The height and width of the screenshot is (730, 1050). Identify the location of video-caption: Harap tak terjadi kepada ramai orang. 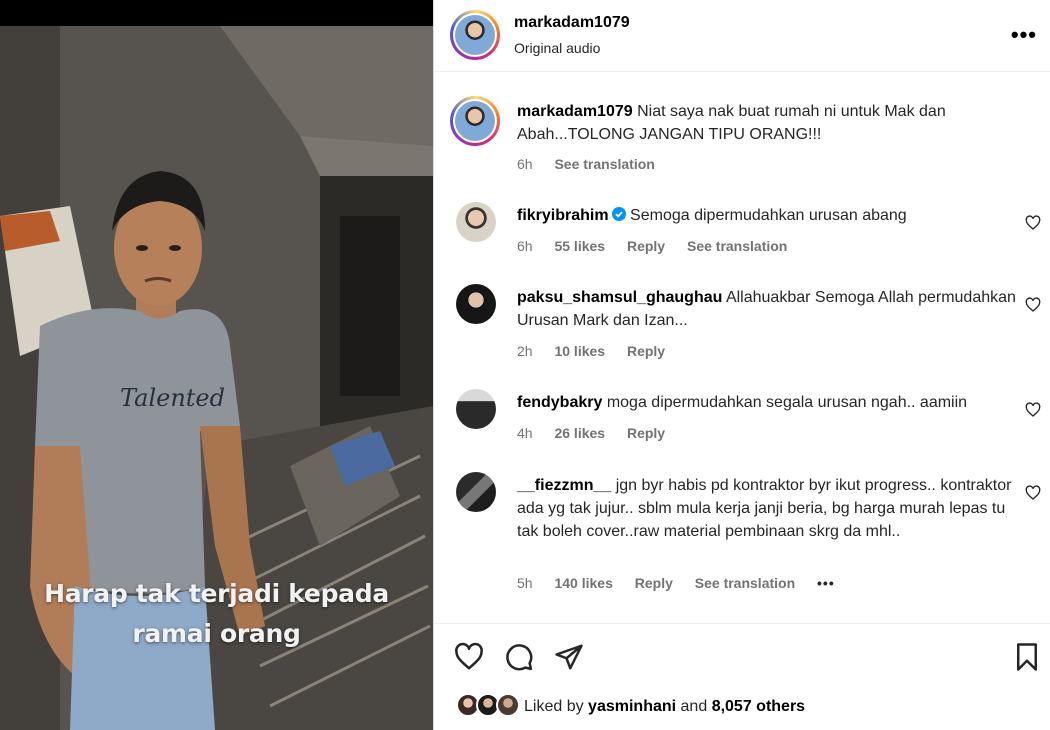
(216, 614).